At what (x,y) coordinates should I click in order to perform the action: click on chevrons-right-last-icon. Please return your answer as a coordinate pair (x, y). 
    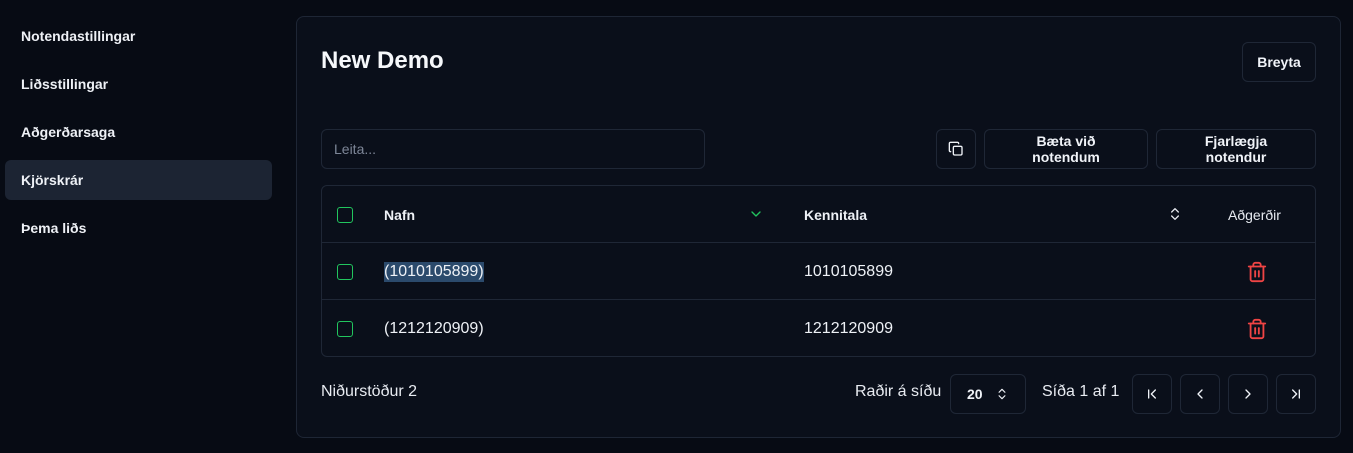
    Looking at the image, I should click on (1296, 394).